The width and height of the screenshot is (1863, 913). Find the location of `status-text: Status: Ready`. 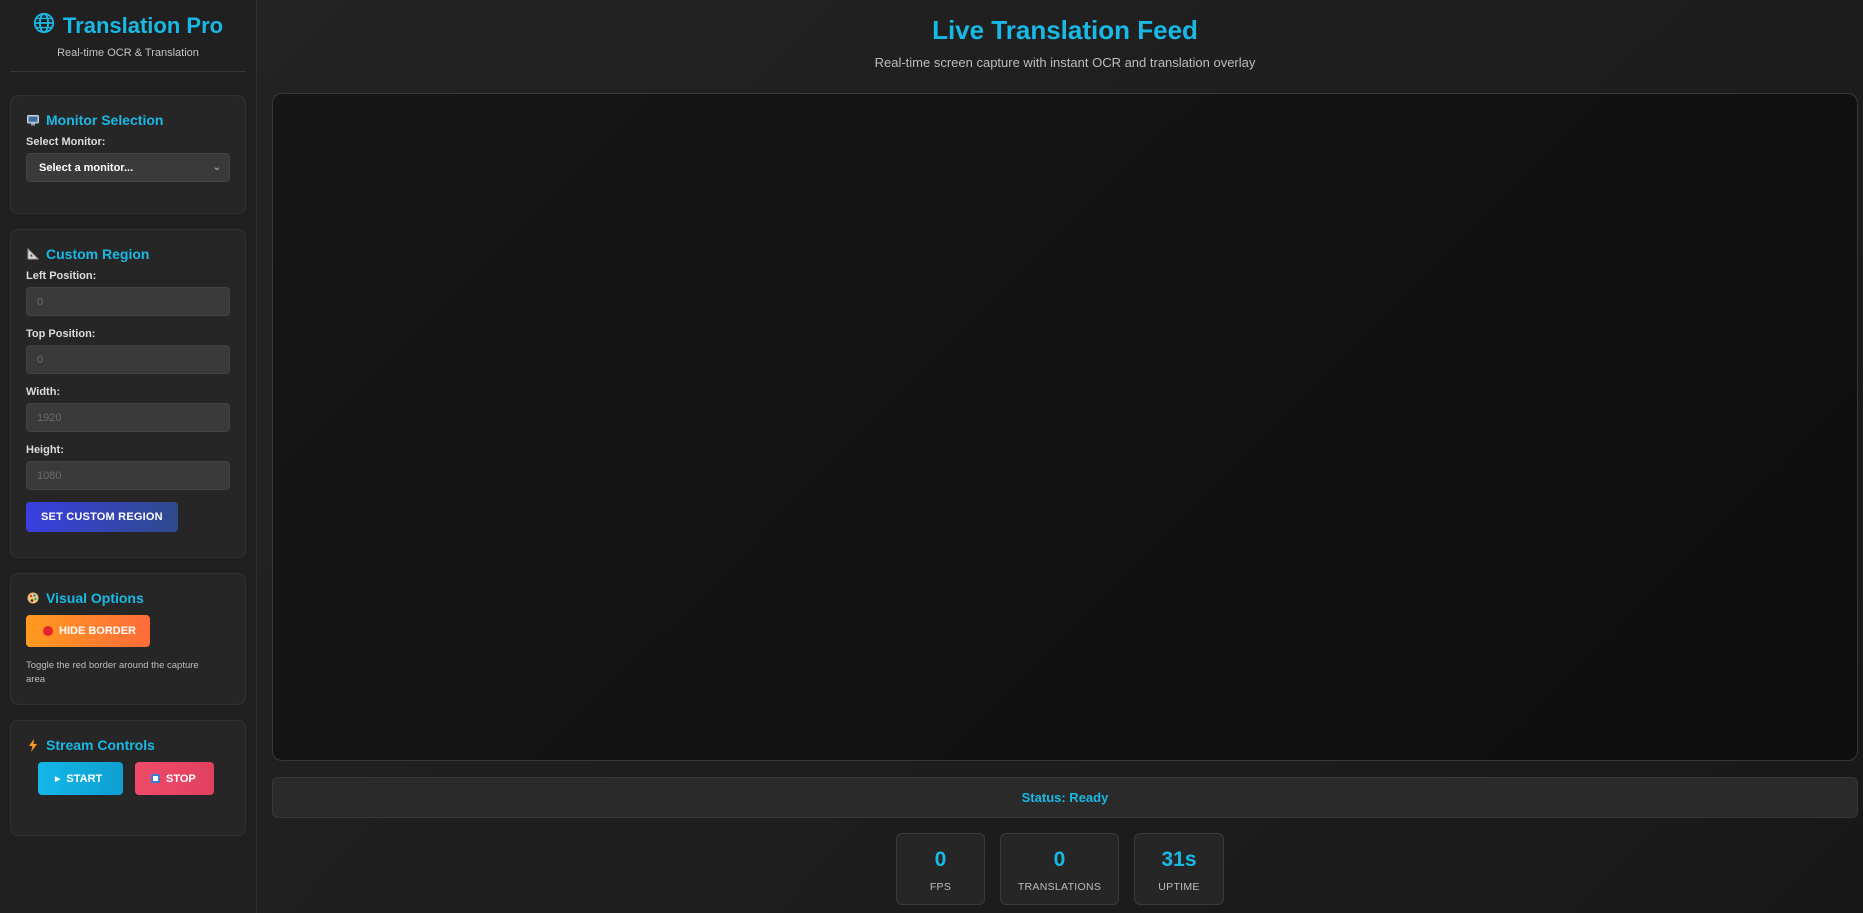

status-text: Status: Ready is located at coordinates (1065, 797).